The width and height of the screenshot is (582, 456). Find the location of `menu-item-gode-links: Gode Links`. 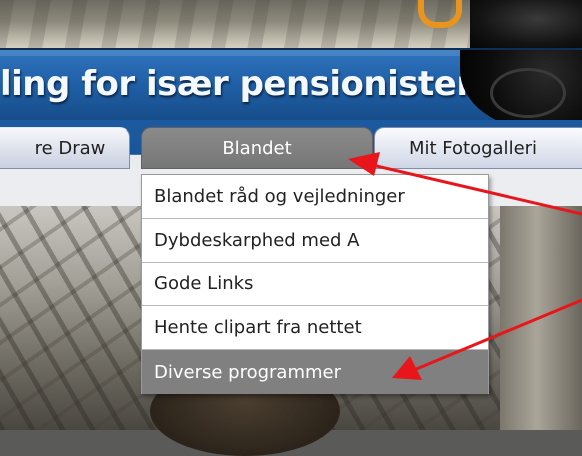

menu-item-gode-links: Gode Links is located at coordinates (315, 285).